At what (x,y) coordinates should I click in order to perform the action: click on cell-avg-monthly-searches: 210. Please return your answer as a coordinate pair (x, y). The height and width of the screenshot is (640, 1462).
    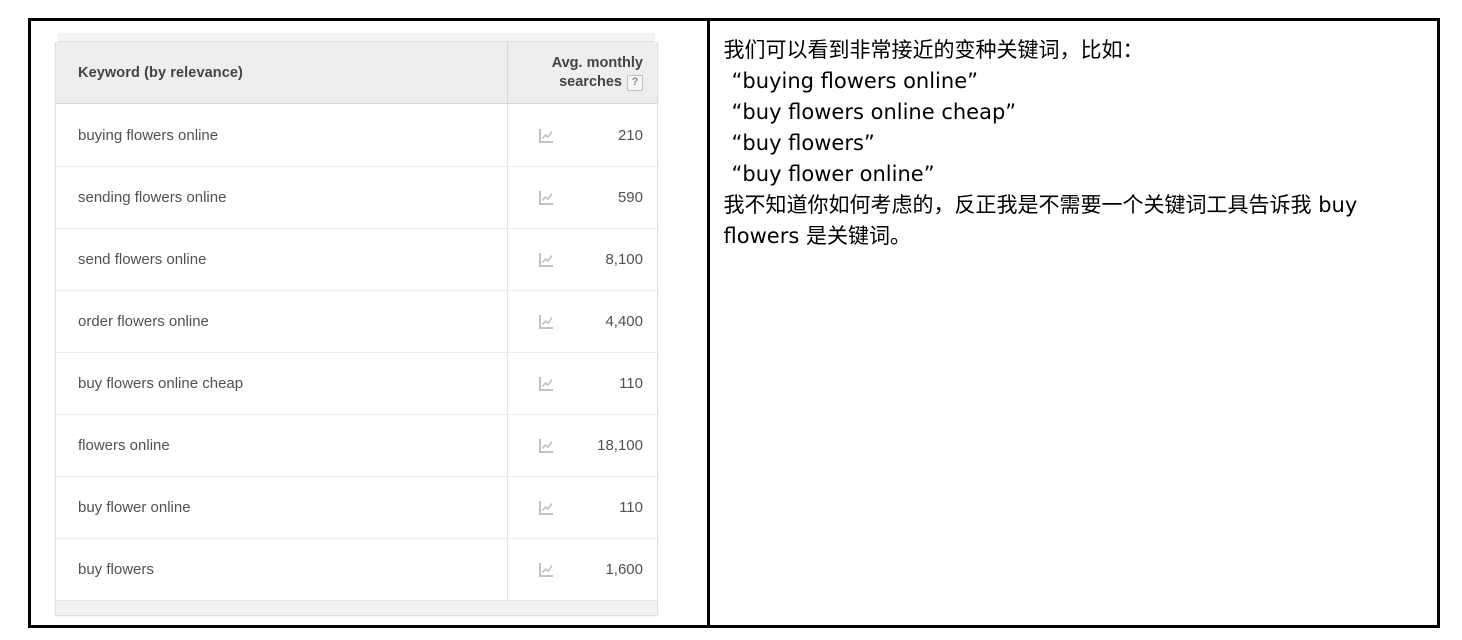
    Looking at the image, I should click on (582, 135).